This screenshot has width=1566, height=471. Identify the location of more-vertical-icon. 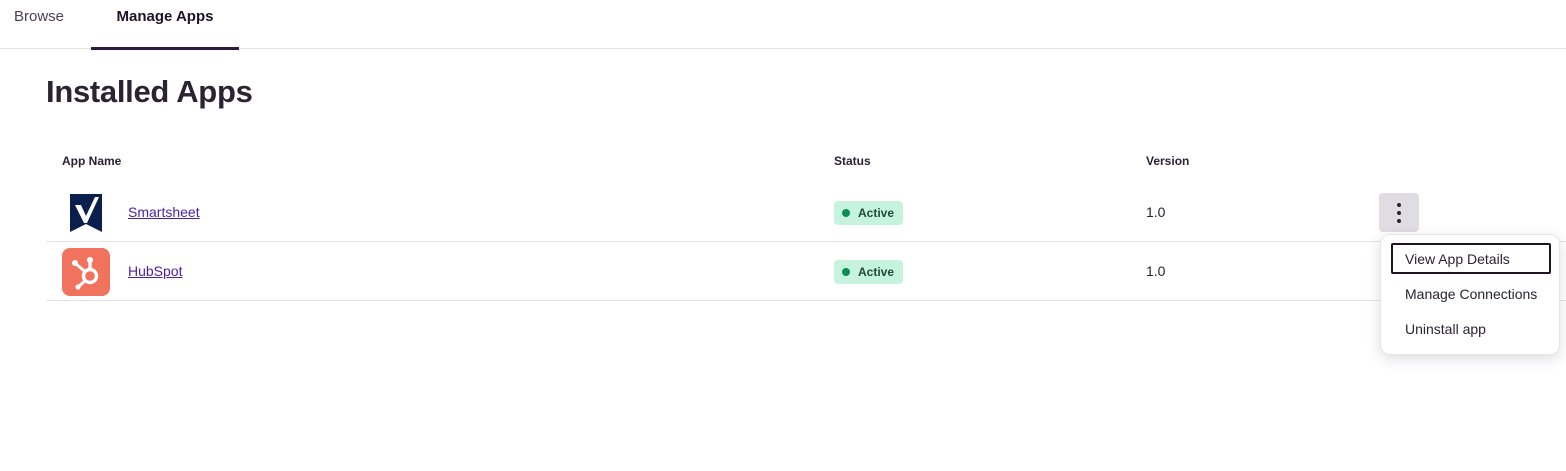
(1399, 204).